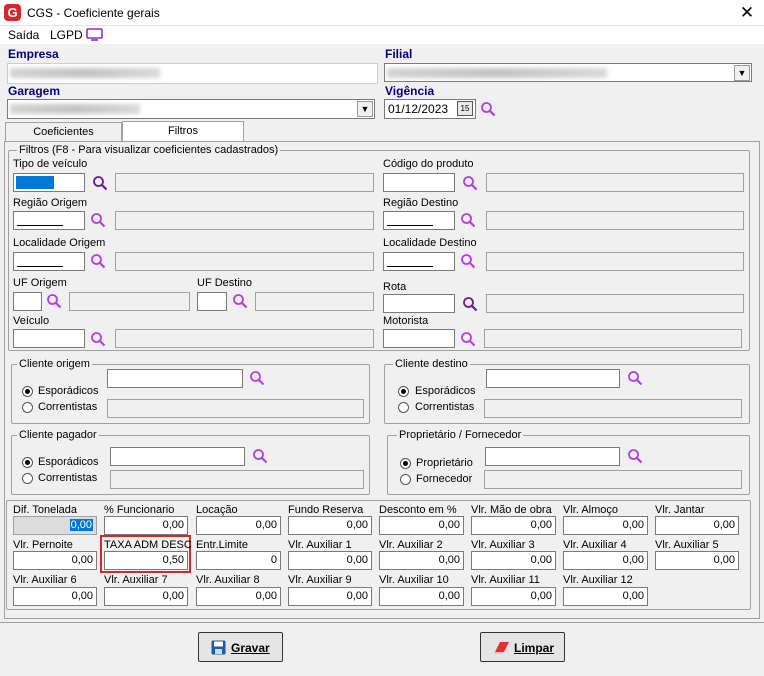 Image resolution: width=764 pixels, height=676 pixels. Describe the element at coordinates (212, 301) in the screenshot. I see `uf-destino-input` at that location.